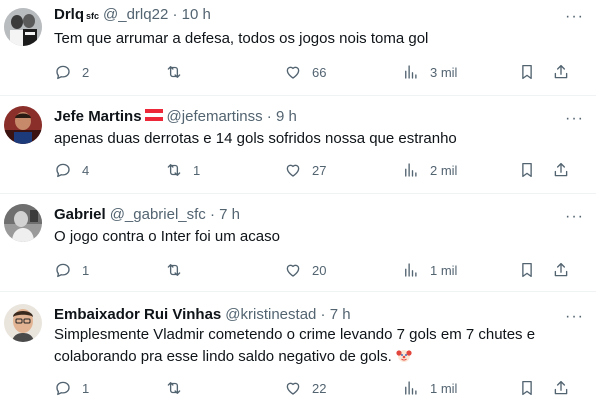  Describe the element at coordinates (153, 115) in the screenshot. I see `austria-flag` at that location.